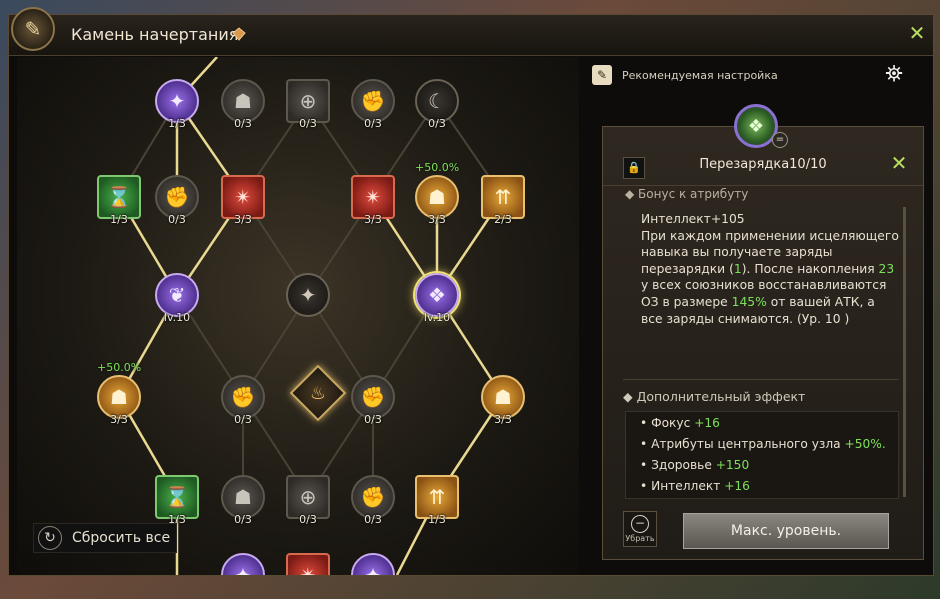 This screenshot has width=940, height=599. Describe the element at coordinates (673, 423) in the screenshot. I see `extra-name: Фокус` at that location.